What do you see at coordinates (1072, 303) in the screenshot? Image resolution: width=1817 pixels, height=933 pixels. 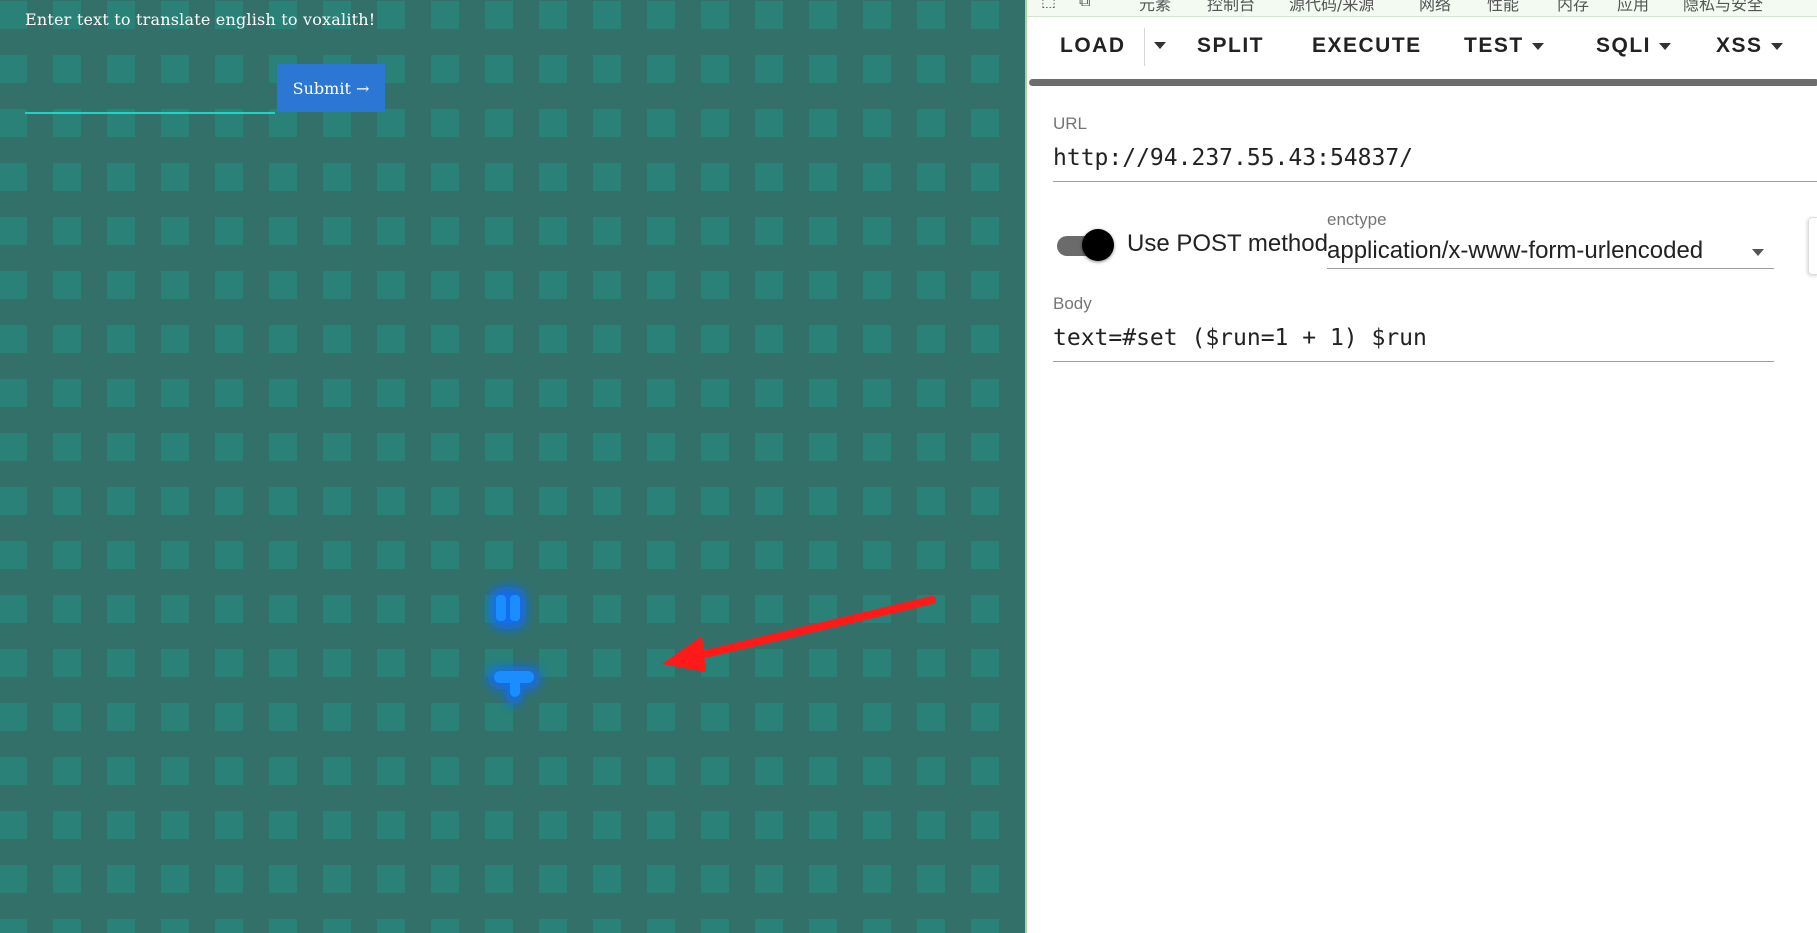 I see `body-label: Body` at bounding box center [1072, 303].